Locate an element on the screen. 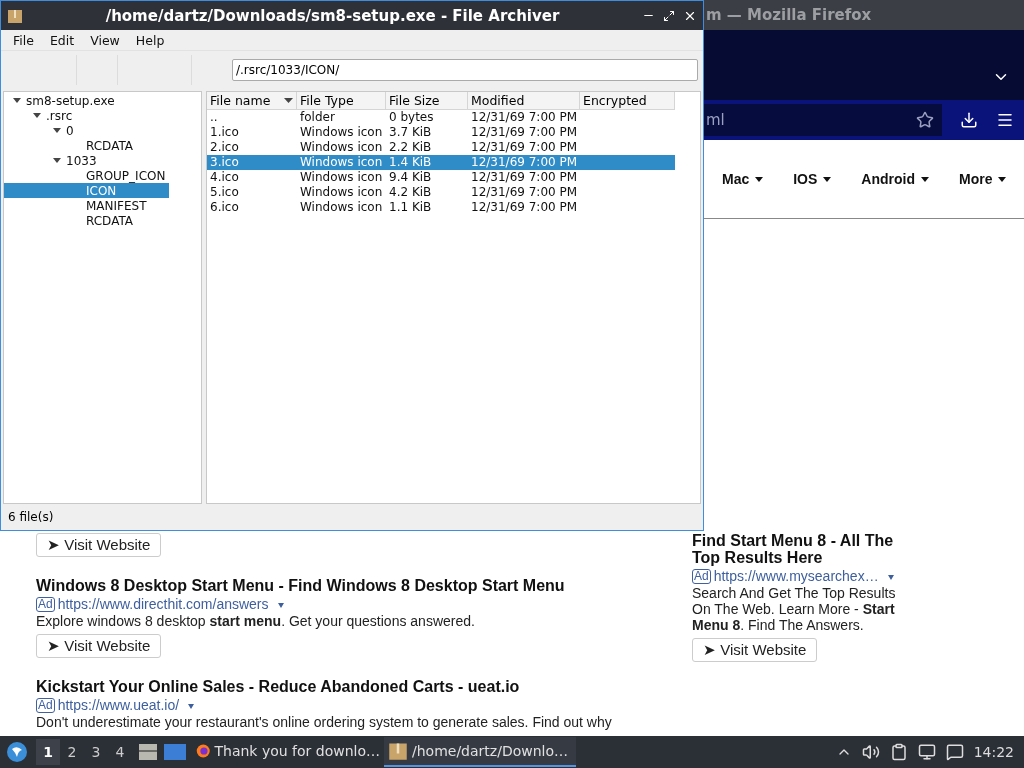  volume-icon is located at coordinates (870, 752).